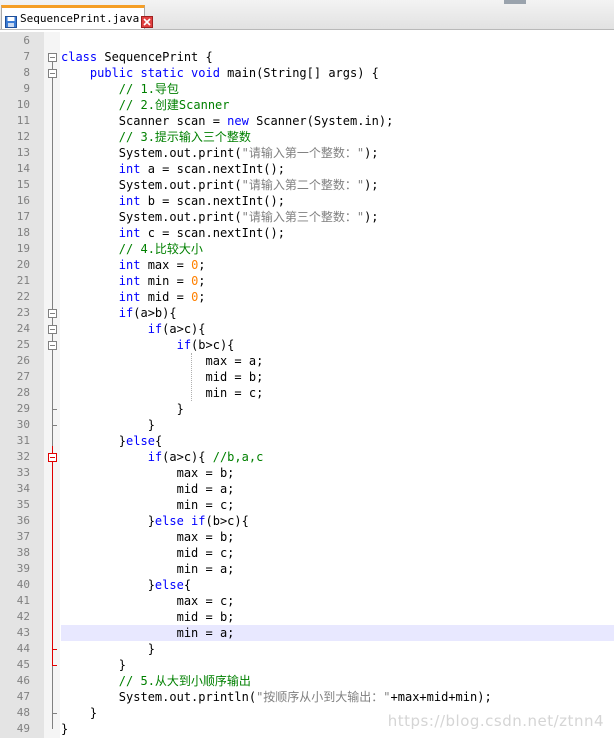 The width and height of the screenshot is (614, 738). I want to click on code-line: 37 max = b;, so click(307, 537).